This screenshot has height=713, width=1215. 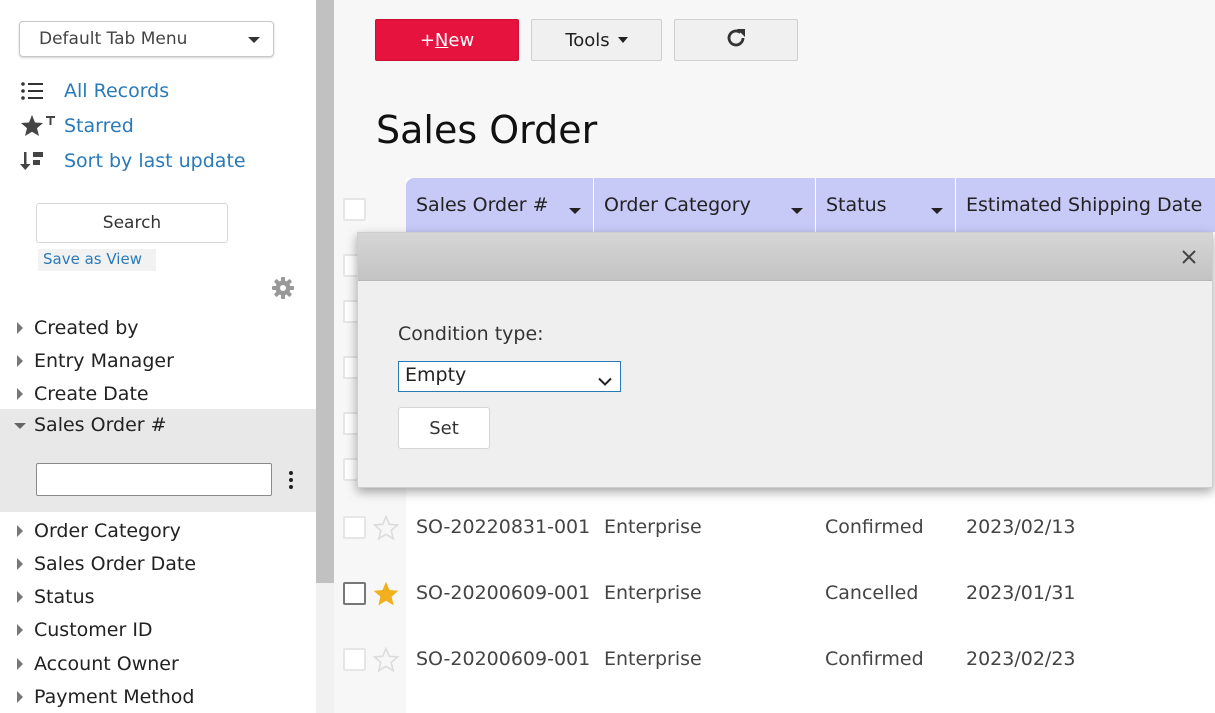 I want to click on condition-type-select: Empty, so click(x=509, y=376).